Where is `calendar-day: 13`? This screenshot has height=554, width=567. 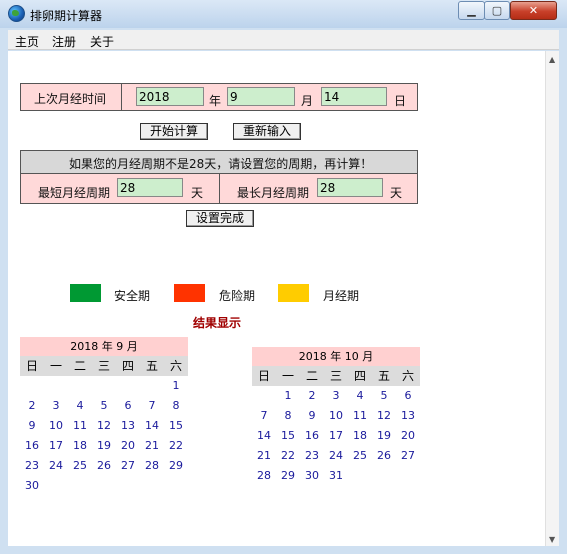 calendar-day: 13 is located at coordinates (128, 425).